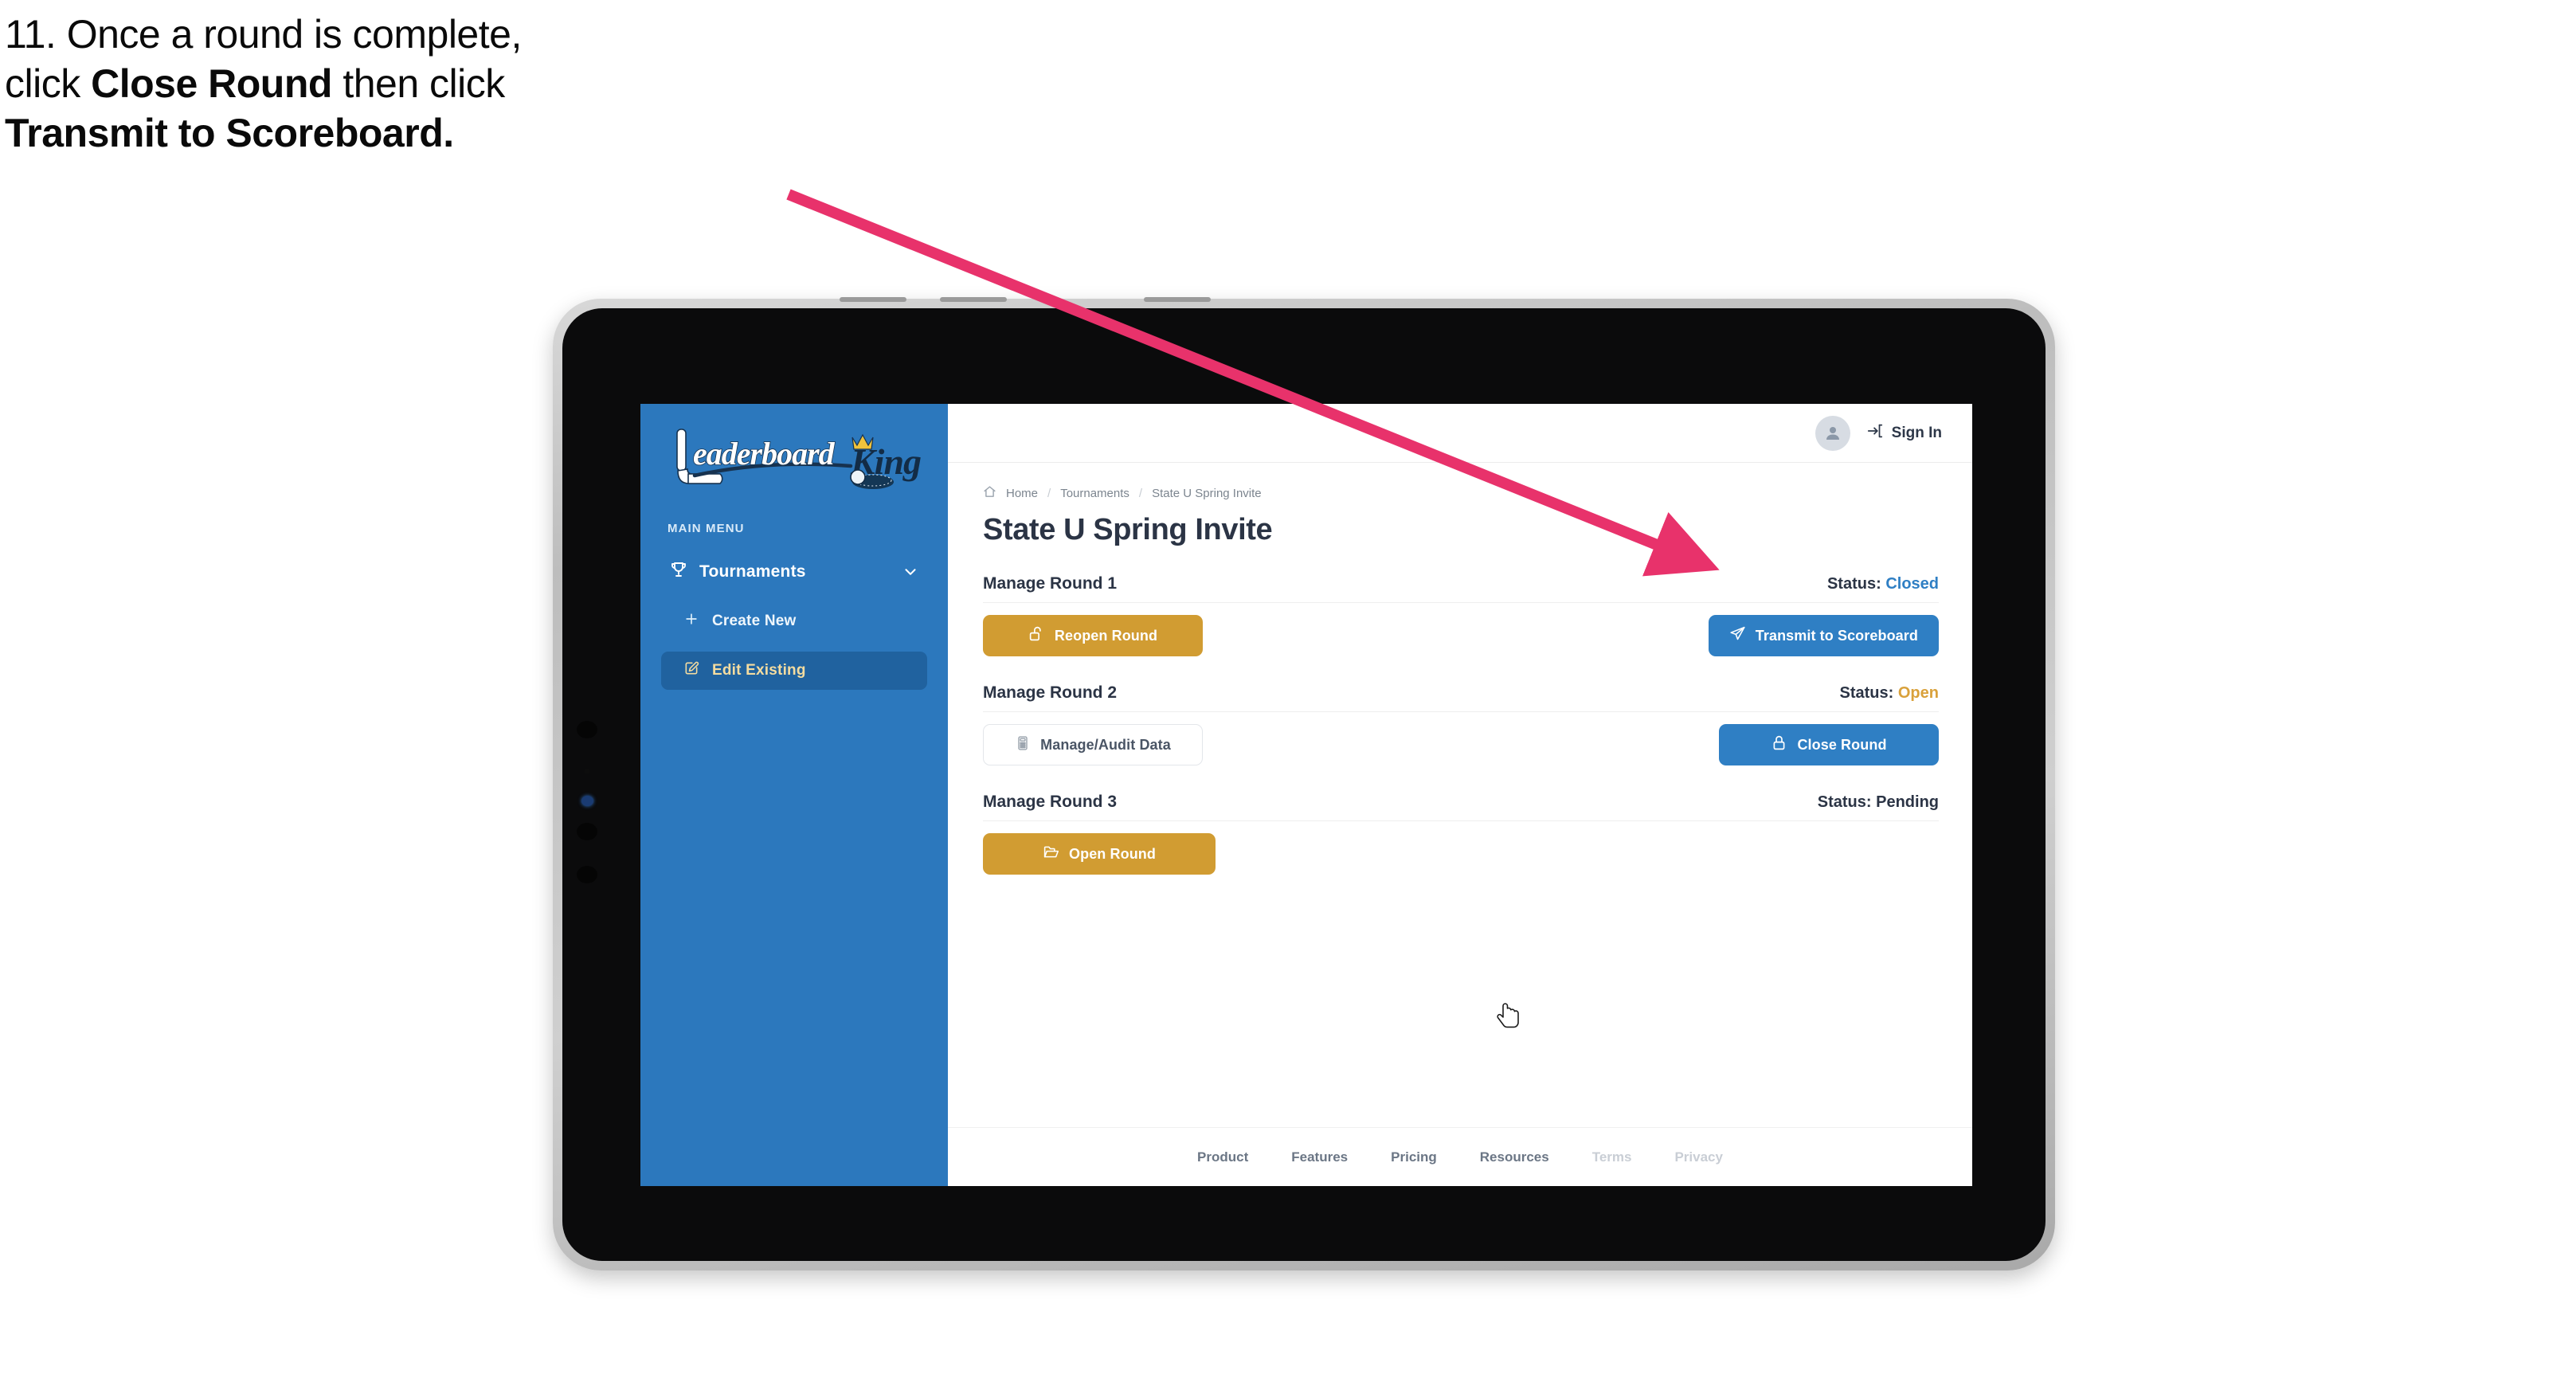  What do you see at coordinates (1460, 433) in the screenshot?
I see `top-bar: Sign In` at bounding box center [1460, 433].